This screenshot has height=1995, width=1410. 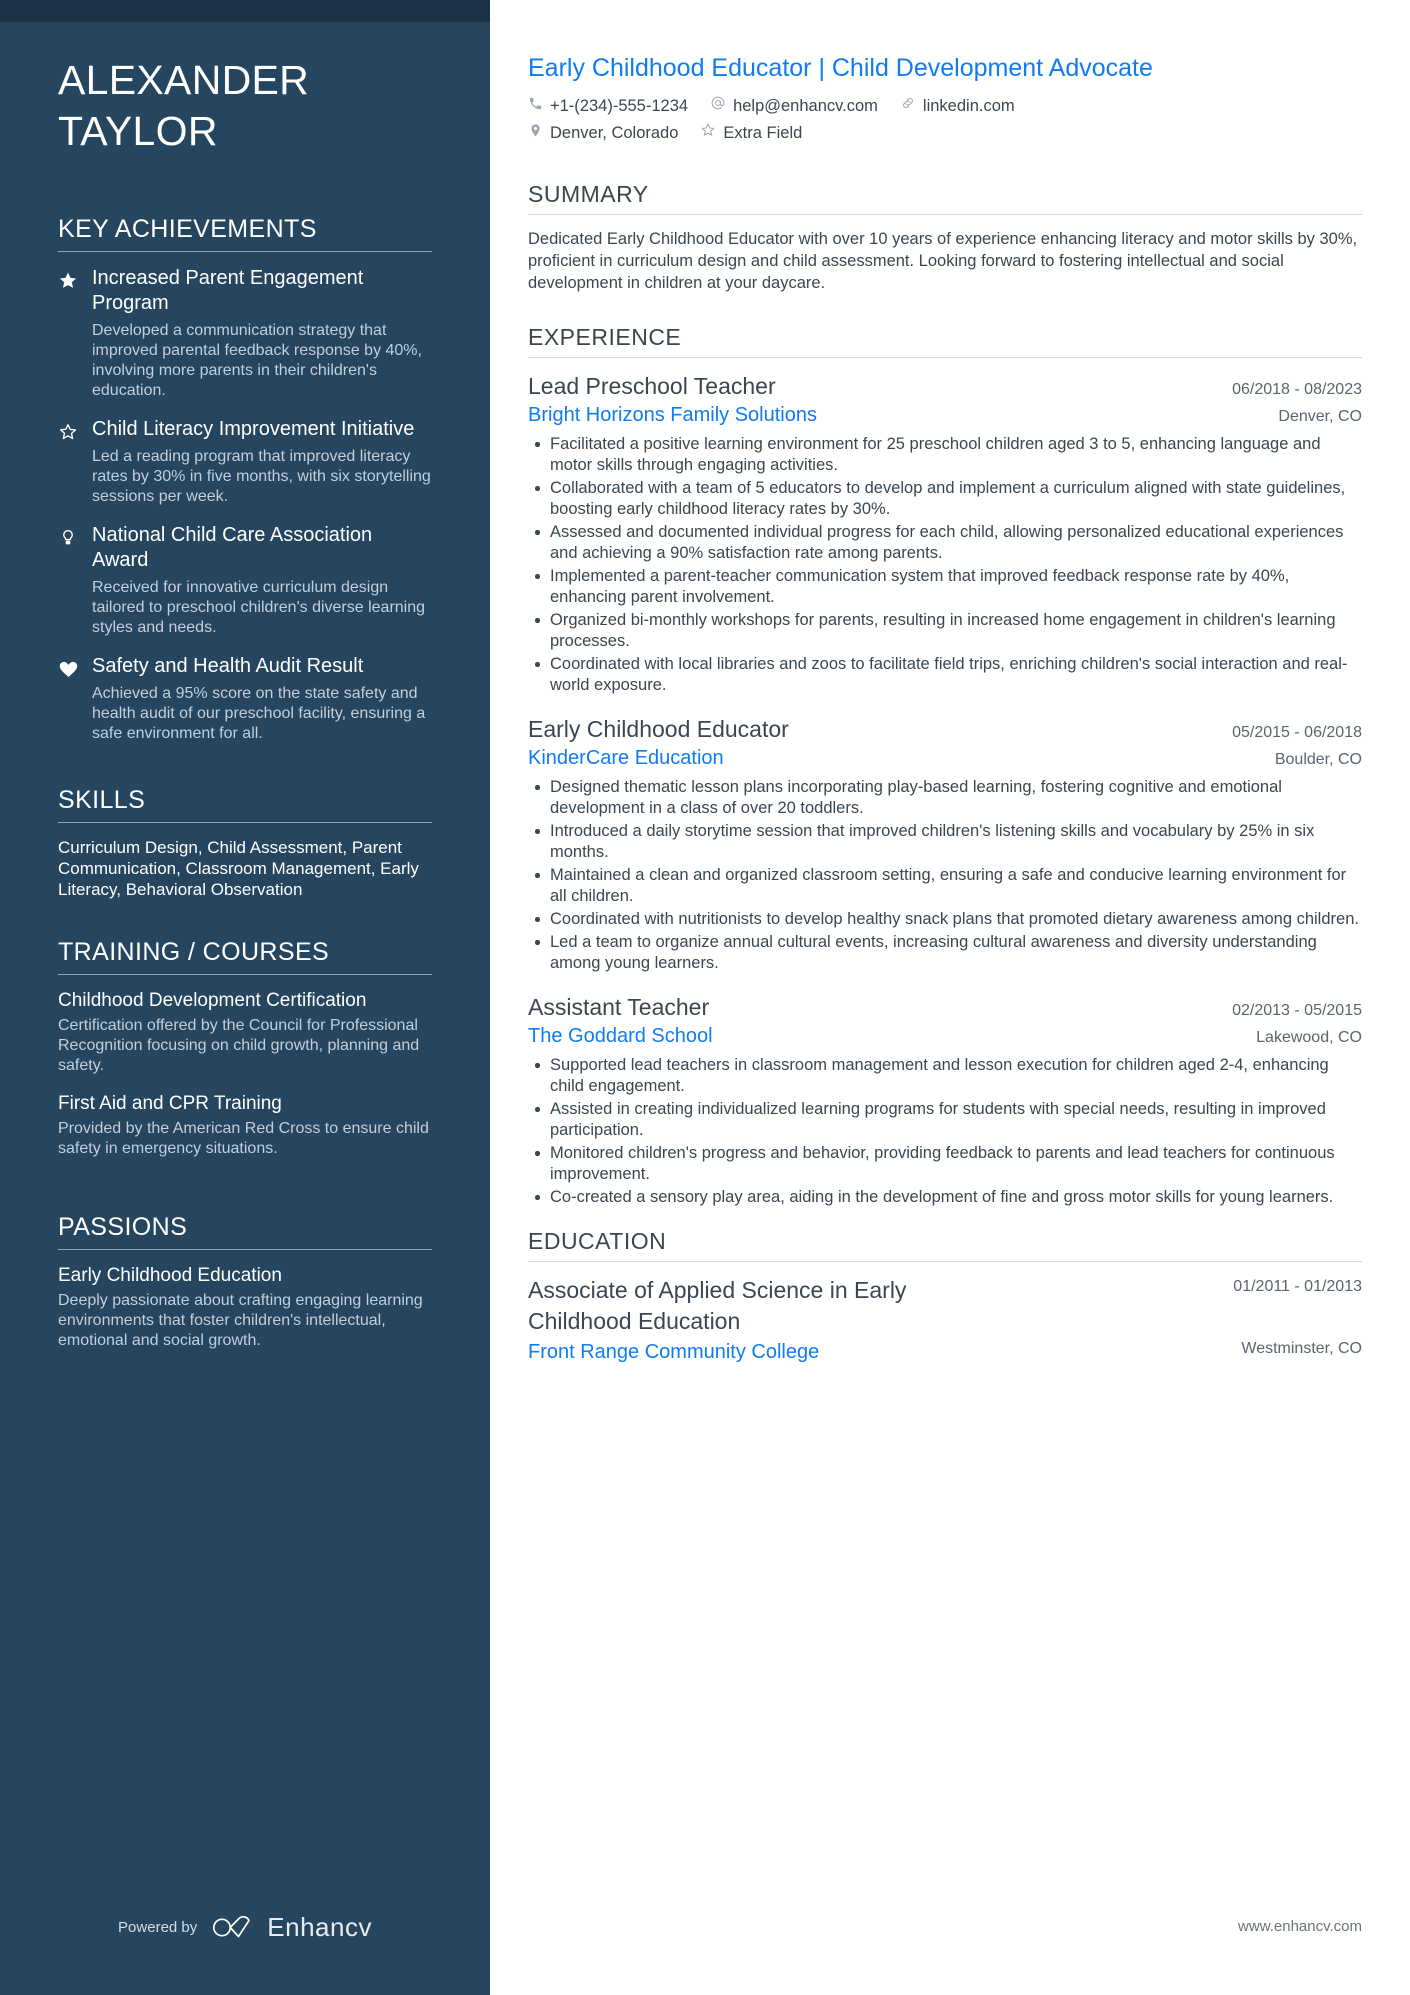 What do you see at coordinates (672, 415) in the screenshot?
I see `job-company: Bright Horizons Family Solutions` at bounding box center [672, 415].